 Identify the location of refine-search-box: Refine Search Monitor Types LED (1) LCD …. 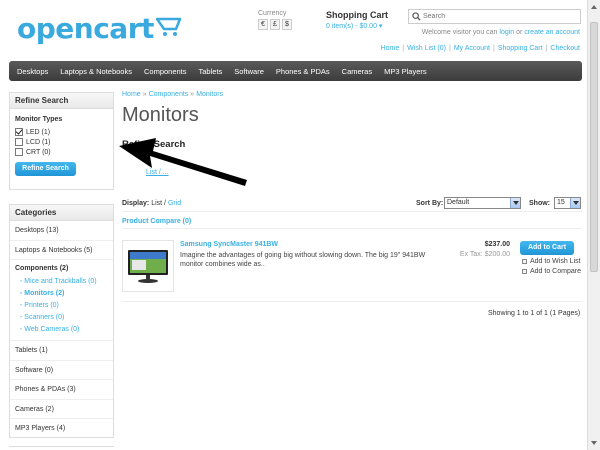
(61, 141).